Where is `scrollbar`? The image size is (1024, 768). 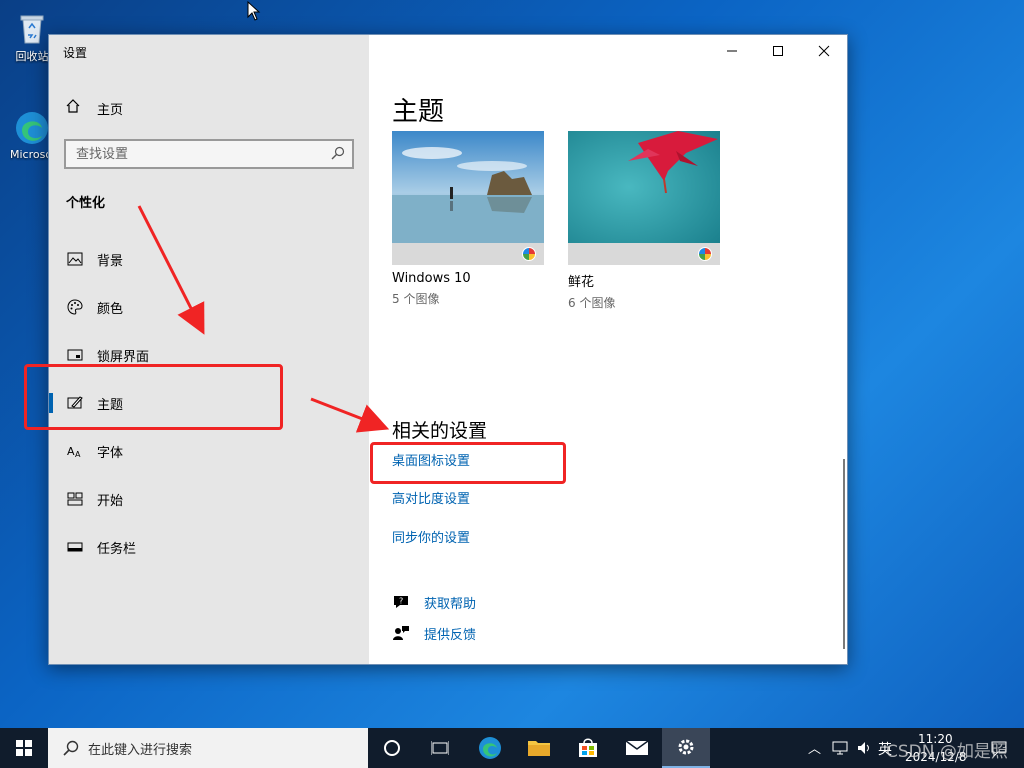 scrollbar is located at coordinates (844, 554).